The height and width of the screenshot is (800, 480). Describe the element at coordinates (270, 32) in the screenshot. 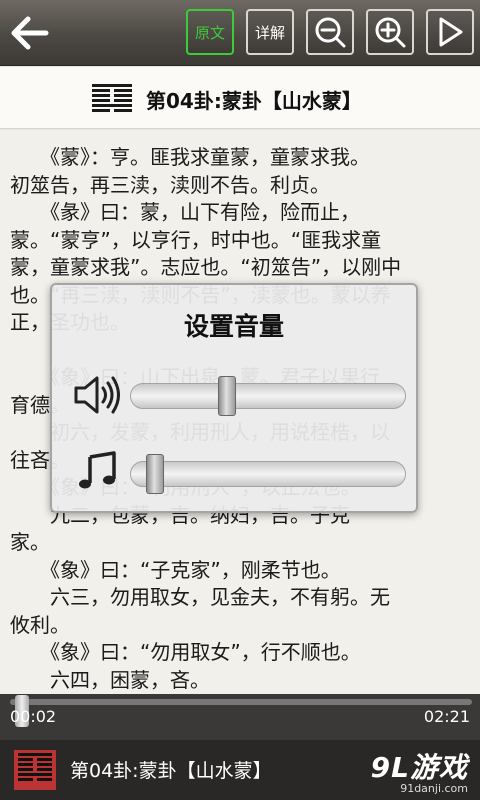

I see `explain-button: 详解` at that location.